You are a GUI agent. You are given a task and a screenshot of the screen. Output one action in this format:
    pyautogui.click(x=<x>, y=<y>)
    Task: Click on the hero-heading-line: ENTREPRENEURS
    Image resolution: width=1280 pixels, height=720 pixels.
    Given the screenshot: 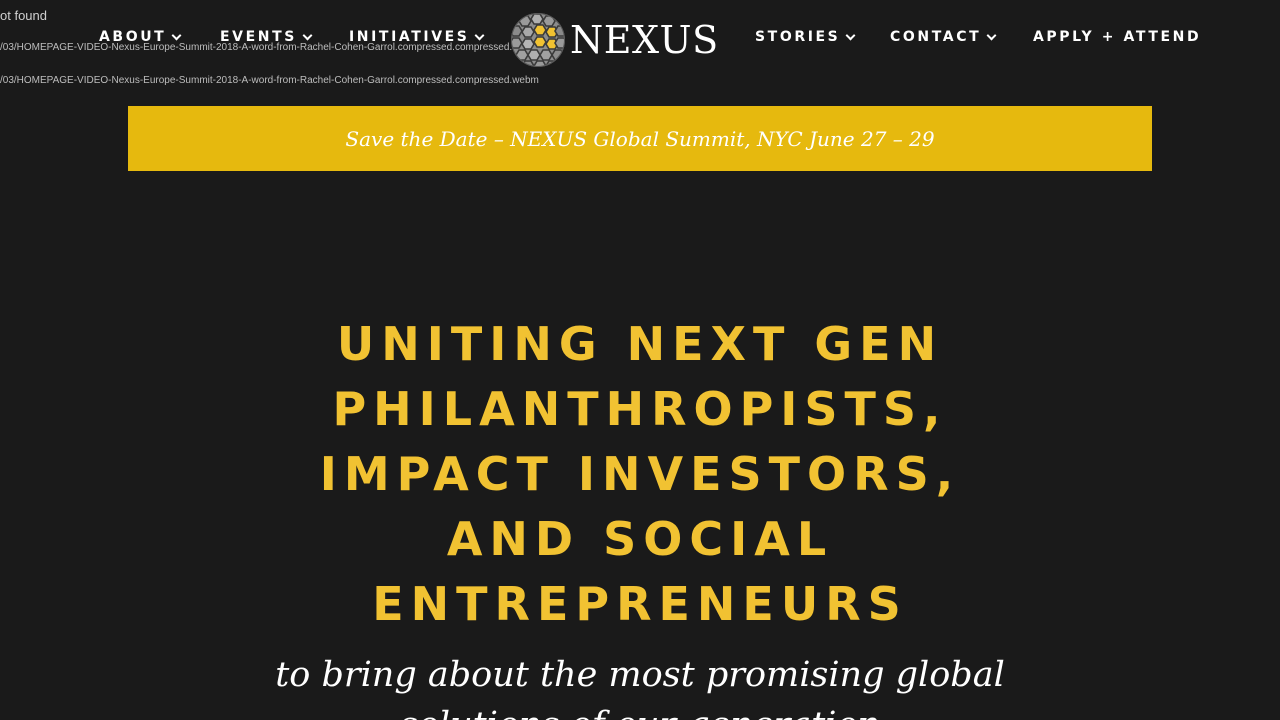 What is the action you would take?
    pyautogui.click(x=640, y=604)
    